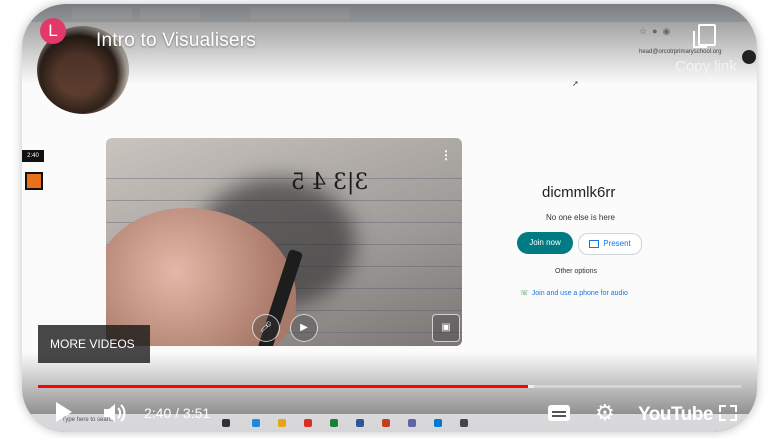 This screenshot has height=438, width=777. Describe the element at coordinates (176, 41) in the screenshot. I see `video-title: Intro to Visualisers` at that location.